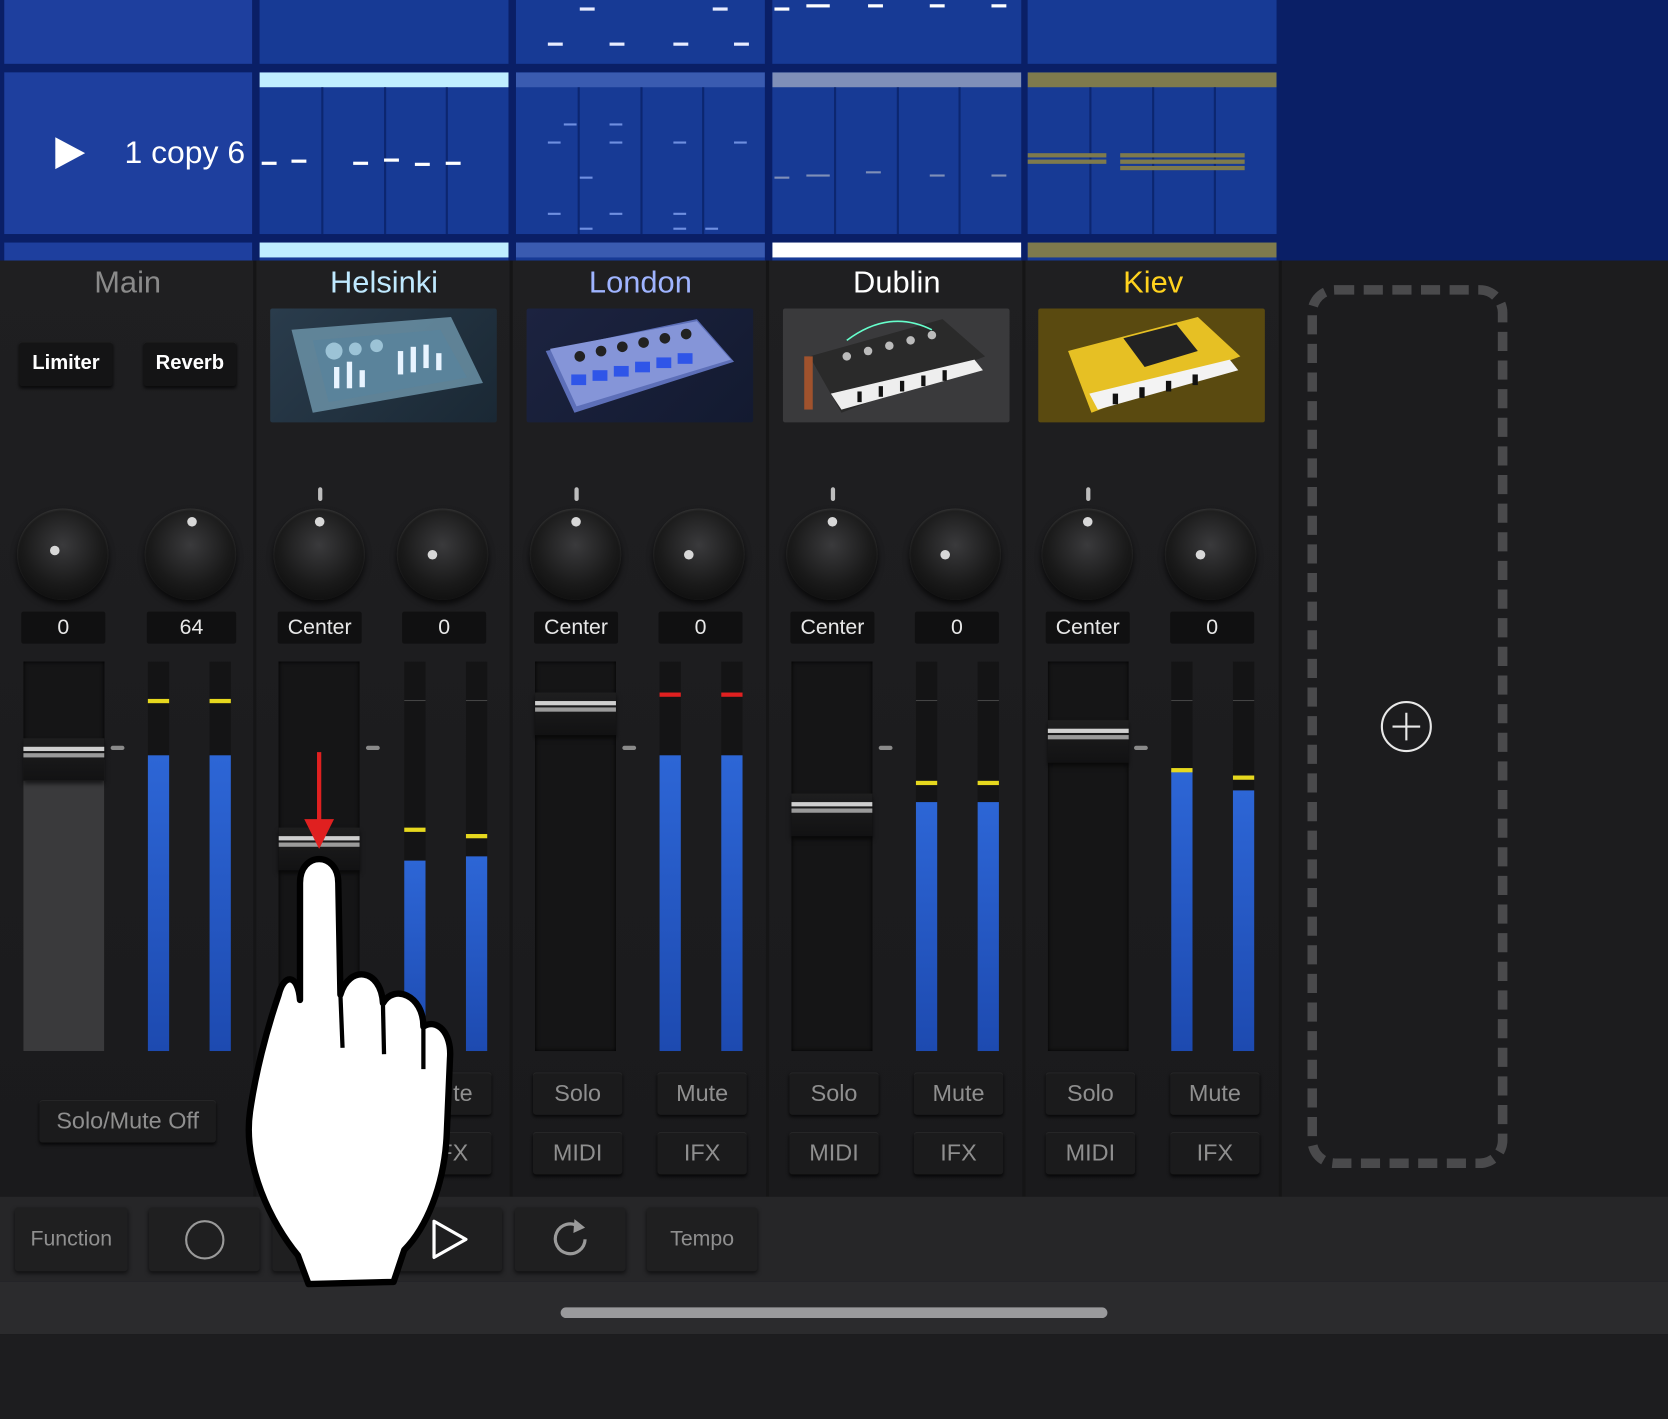 The width and height of the screenshot is (1668, 1419). What do you see at coordinates (384, 251) in the screenshot?
I see `clip-helsinki-next` at bounding box center [384, 251].